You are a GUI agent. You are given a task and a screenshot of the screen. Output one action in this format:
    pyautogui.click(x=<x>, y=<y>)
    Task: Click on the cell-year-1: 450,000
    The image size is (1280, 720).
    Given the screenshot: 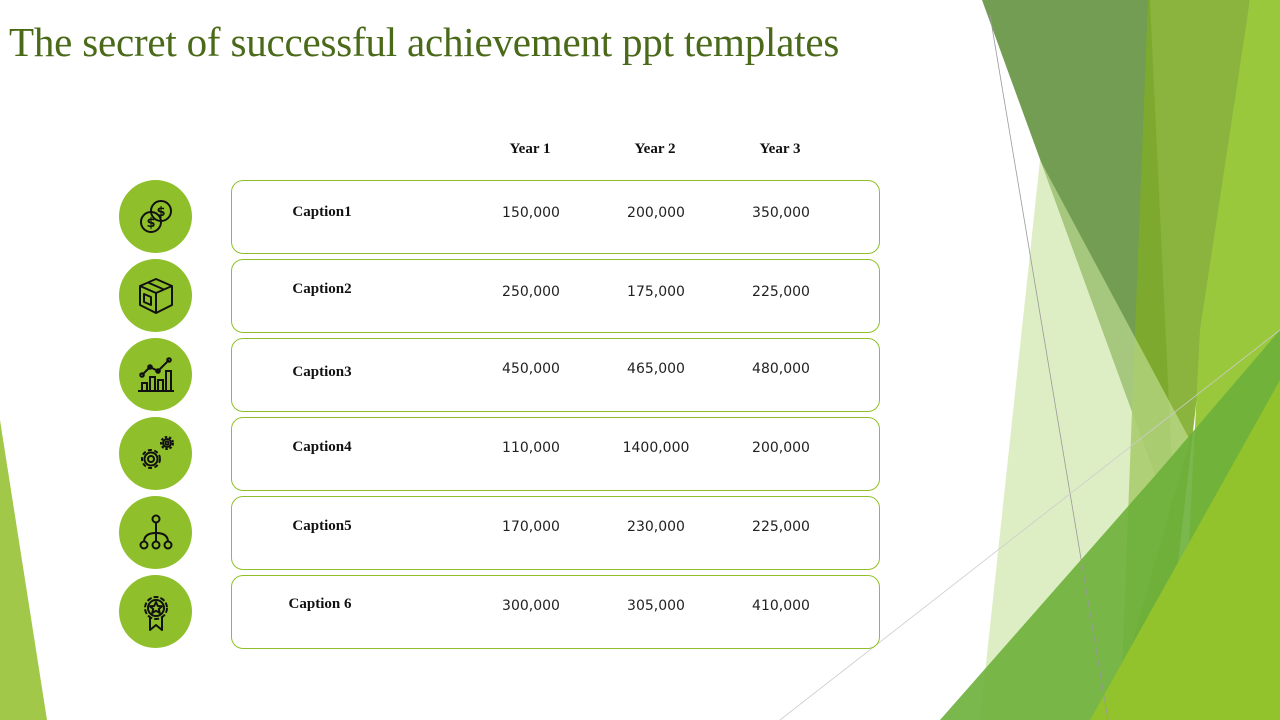 What is the action you would take?
    pyautogui.click(x=531, y=369)
    